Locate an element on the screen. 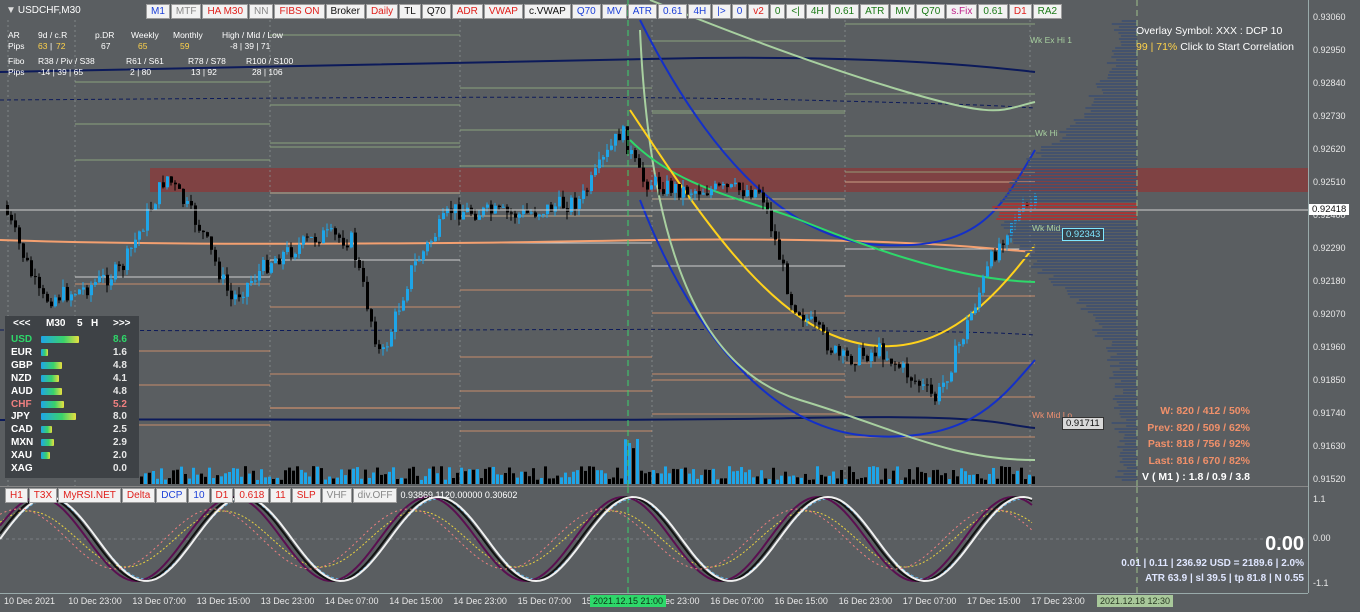 The width and height of the screenshot is (1360, 612). indicator-button: D1 is located at coordinates (222, 495).